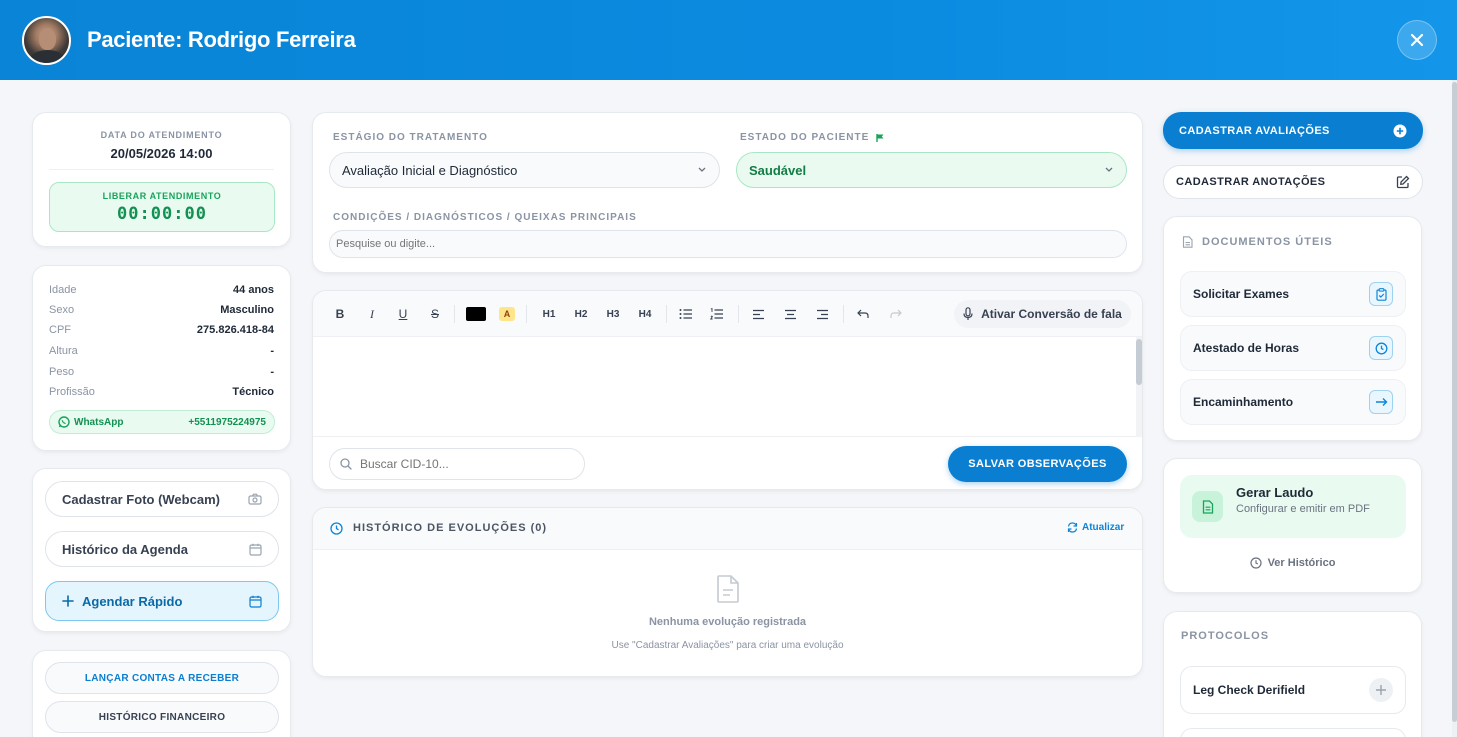 The height and width of the screenshot is (737, 1457). I want to click on observations-editor, so click(727, 387).